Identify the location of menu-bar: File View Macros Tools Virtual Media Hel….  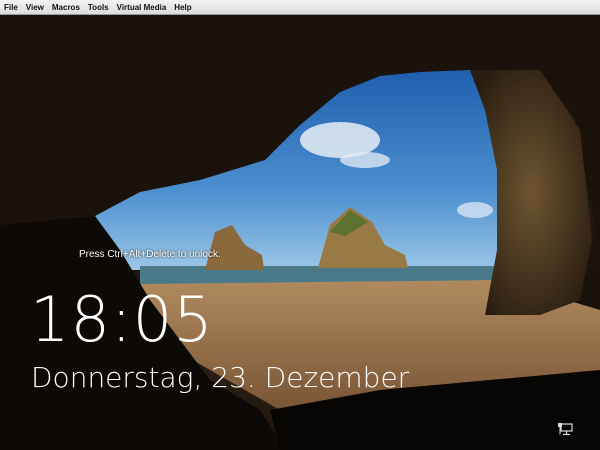
(300, 7).